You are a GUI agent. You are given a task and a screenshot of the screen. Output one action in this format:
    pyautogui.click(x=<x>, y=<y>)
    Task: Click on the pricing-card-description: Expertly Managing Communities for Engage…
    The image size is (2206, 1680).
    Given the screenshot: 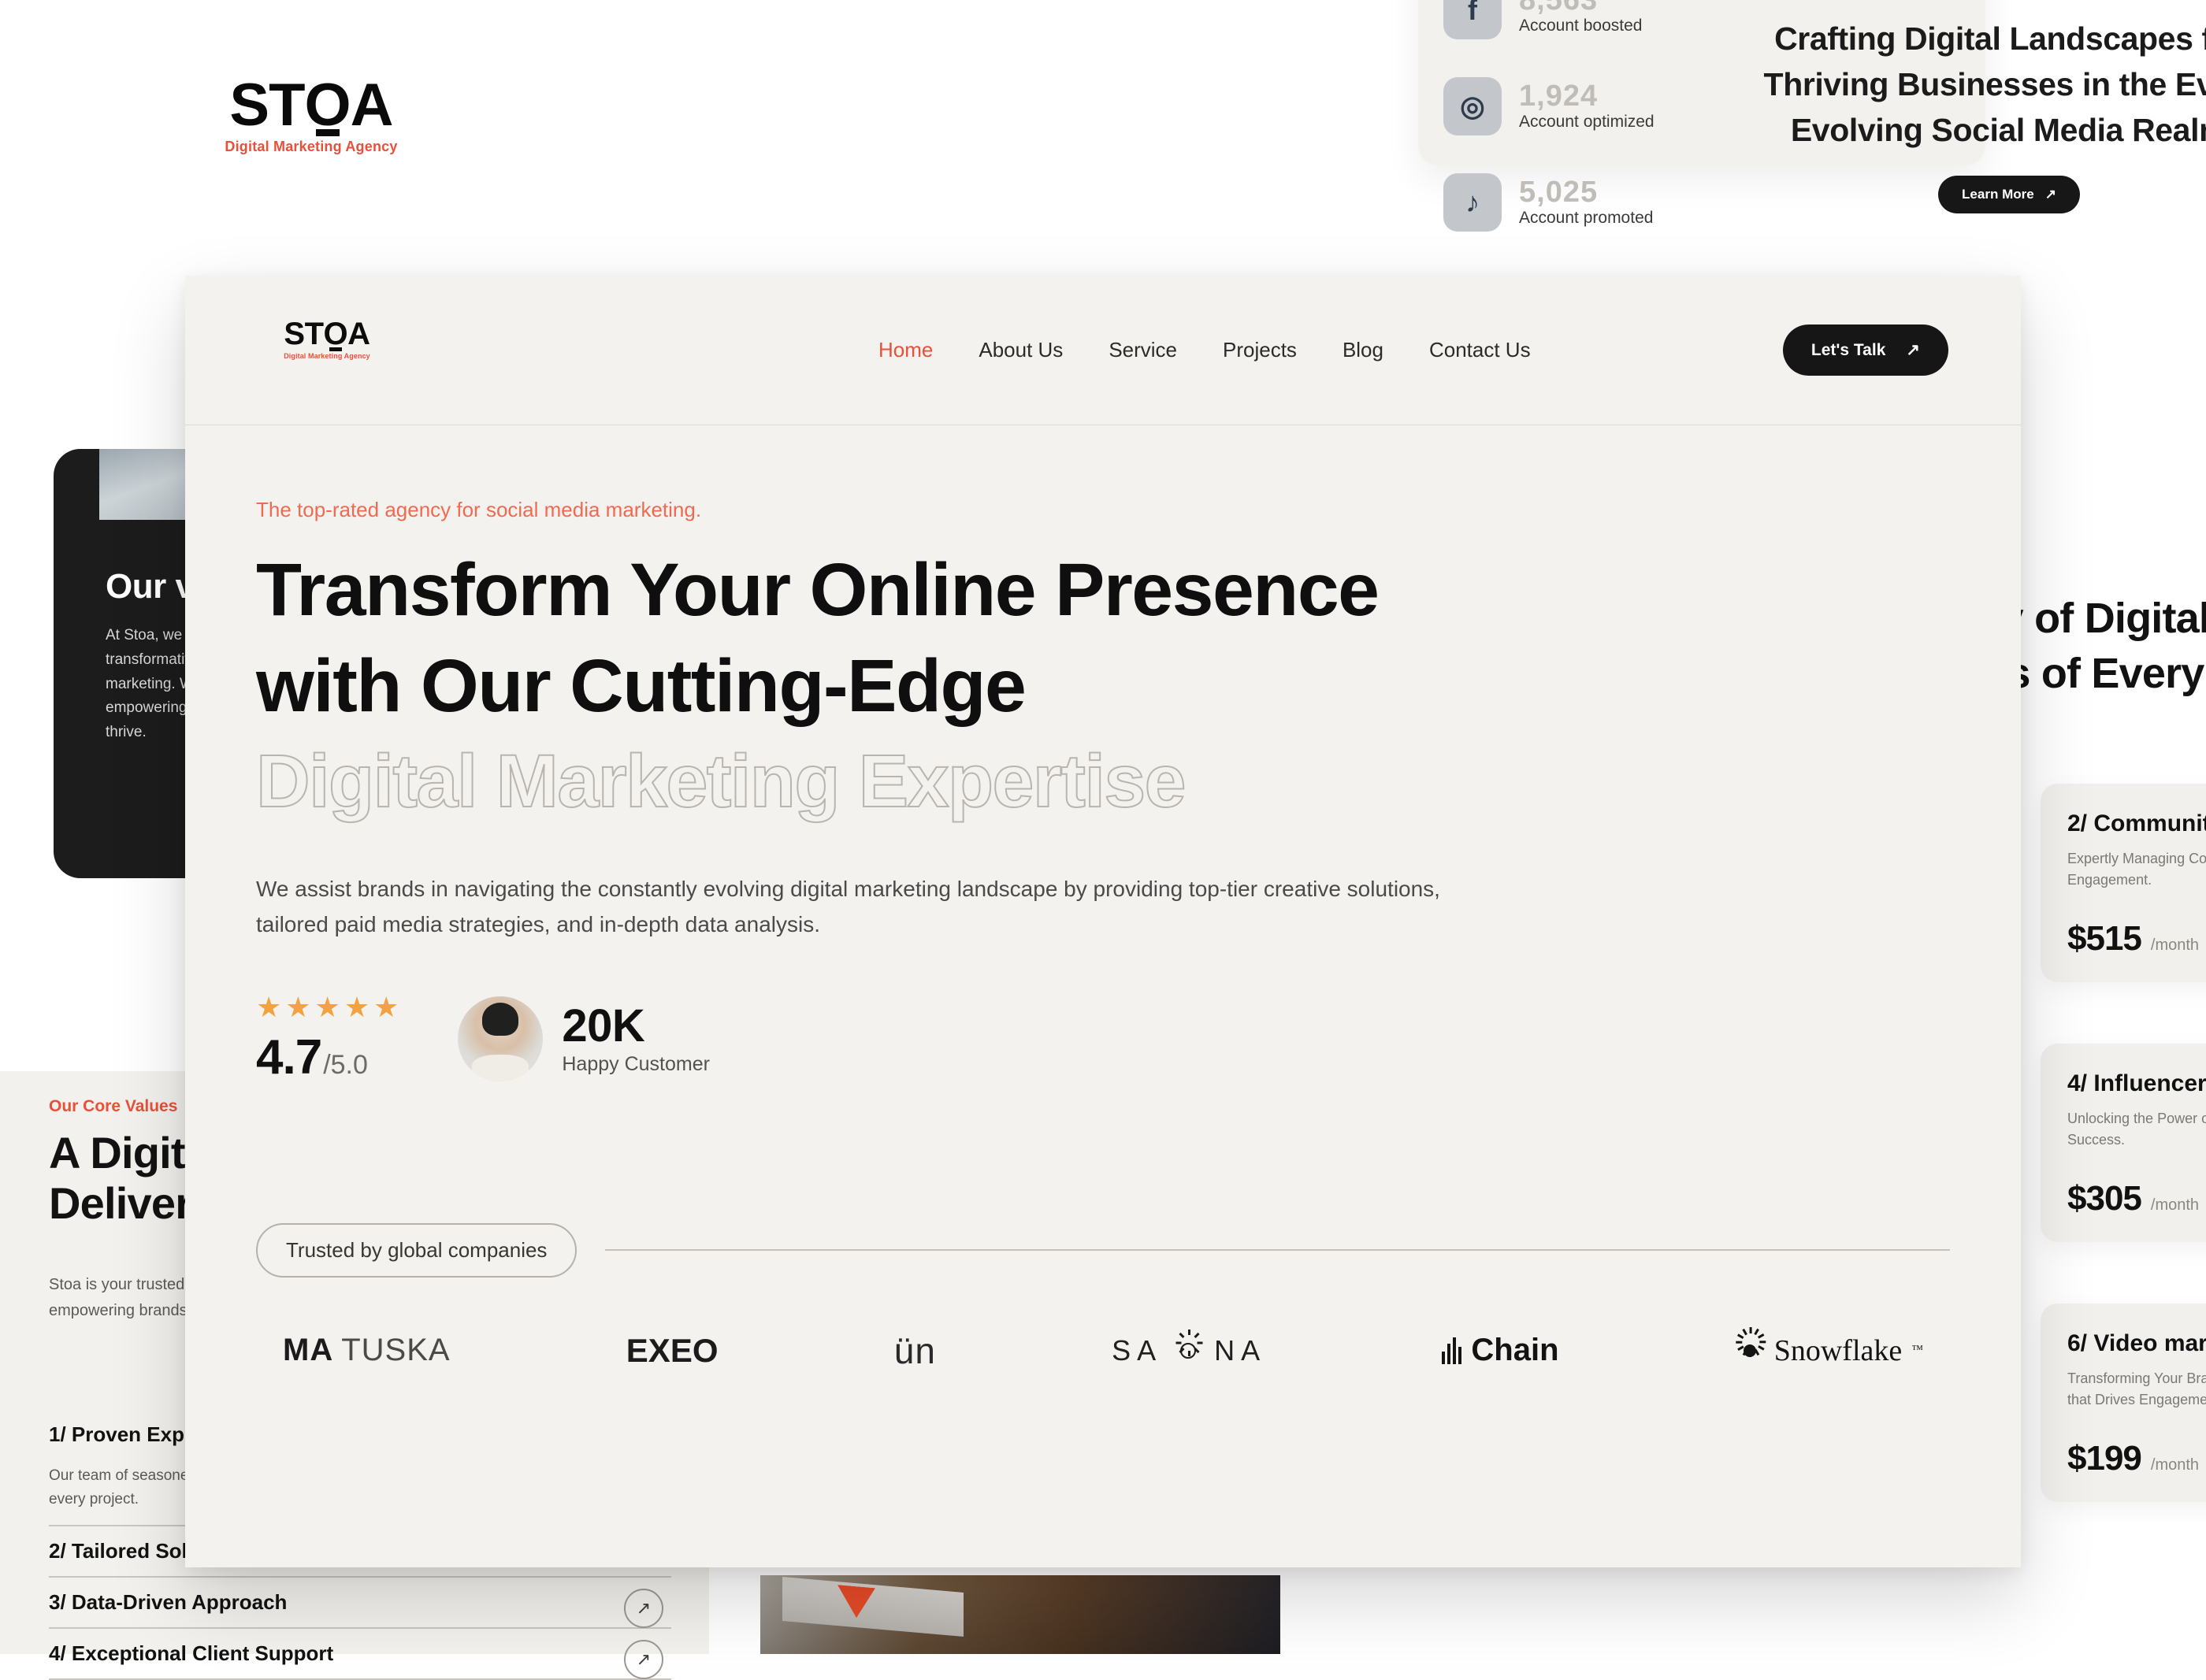 What is the action you would take?
    pyautogui.click(x=2136, y=869)
    